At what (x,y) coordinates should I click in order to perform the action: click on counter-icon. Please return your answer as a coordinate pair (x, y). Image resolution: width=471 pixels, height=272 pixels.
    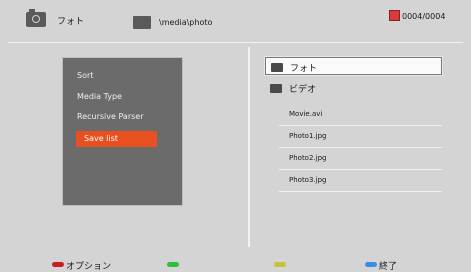
    Looking at the image, I should click on (394, 15).